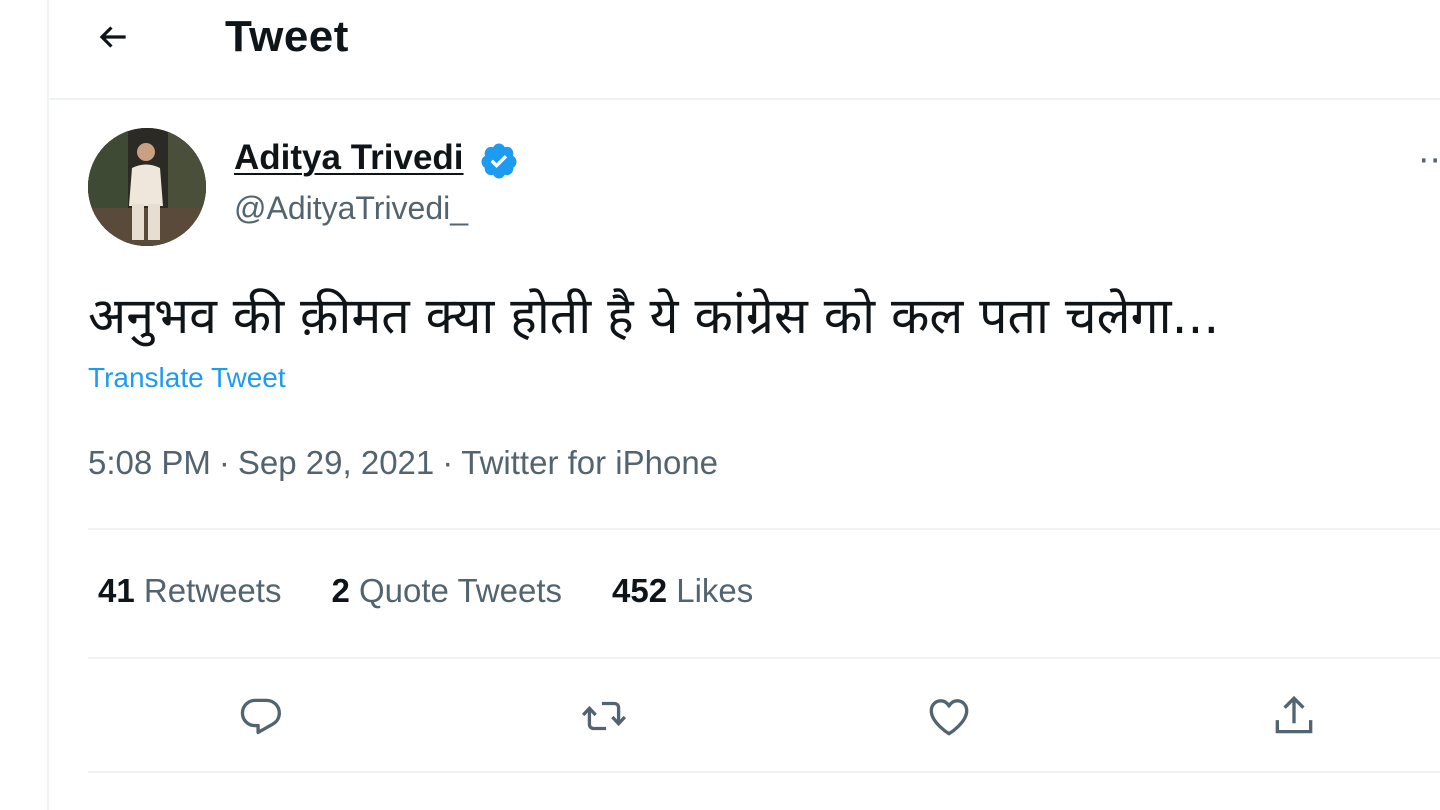 Image resolution: width=1440 pixels, height=810 pixels. I want to click on quote-tweets-stat: 2 Quote Tweets, so click(446, 591).